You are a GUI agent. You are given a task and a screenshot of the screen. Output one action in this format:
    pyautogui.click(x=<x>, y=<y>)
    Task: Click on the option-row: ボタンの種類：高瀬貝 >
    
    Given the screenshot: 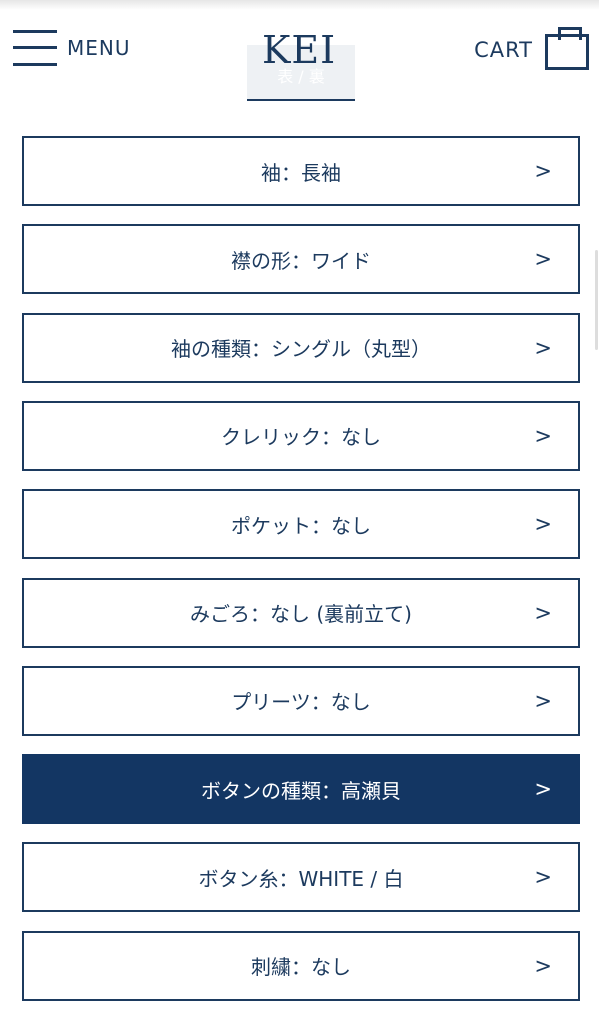 What is the action you would take?
    pyautogui.click(x=301, y=789)
    